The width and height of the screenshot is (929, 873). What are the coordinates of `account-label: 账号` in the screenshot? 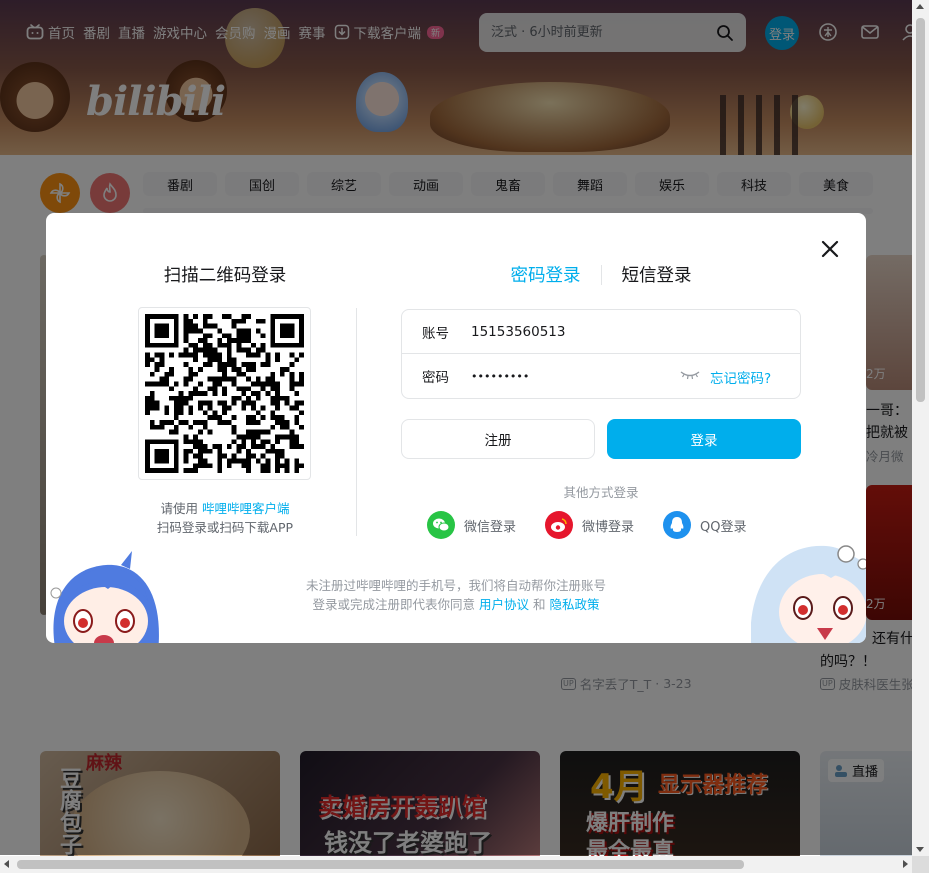 It's located at (435, 333).